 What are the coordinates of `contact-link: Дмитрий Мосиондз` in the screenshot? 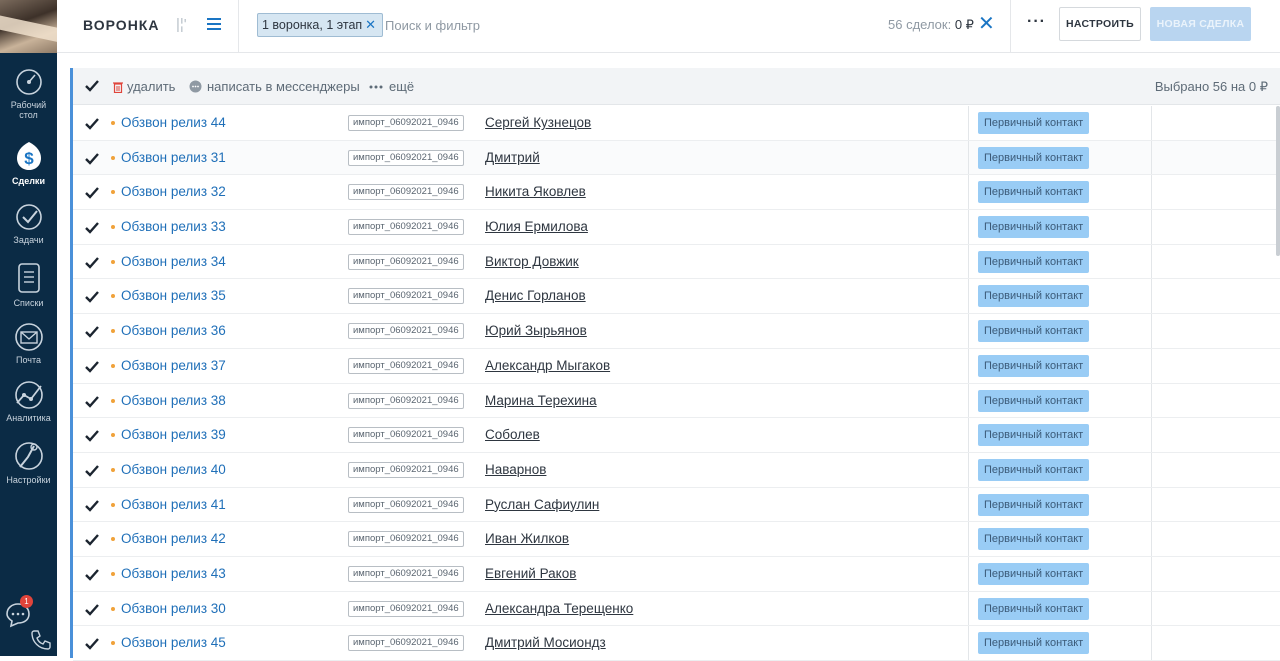 It's located at (545, 642).